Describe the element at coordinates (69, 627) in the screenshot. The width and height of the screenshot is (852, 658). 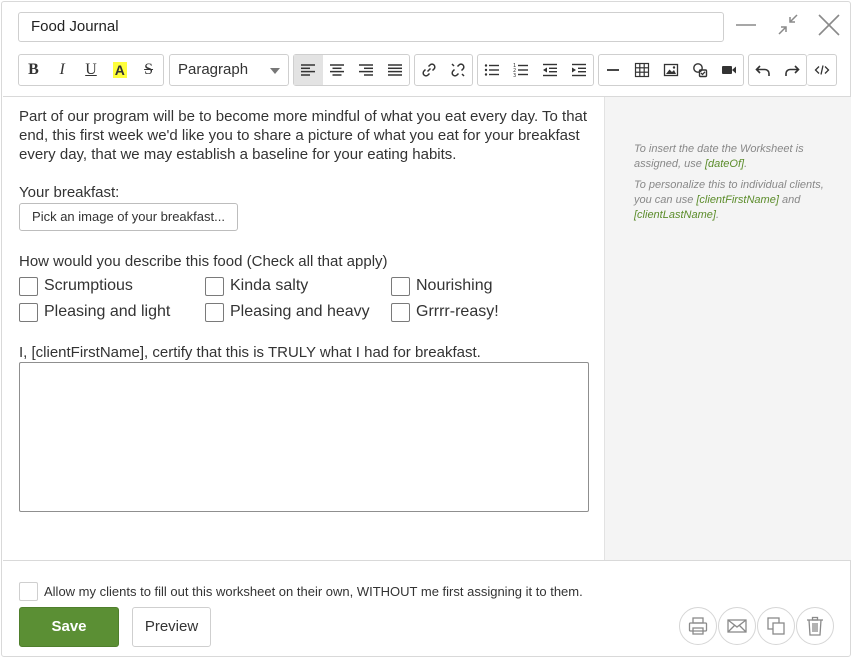
I see `save-button: Save` at that location.